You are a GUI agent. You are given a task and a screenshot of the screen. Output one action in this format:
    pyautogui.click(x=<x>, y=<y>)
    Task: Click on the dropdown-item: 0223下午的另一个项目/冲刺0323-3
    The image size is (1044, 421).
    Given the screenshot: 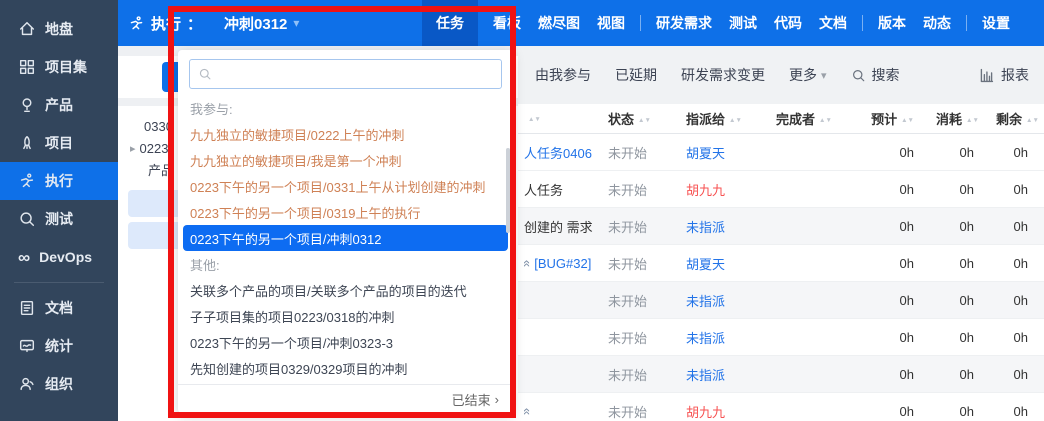 What is the action you would take?
    pyautogui.click(x=345, y=342)
    